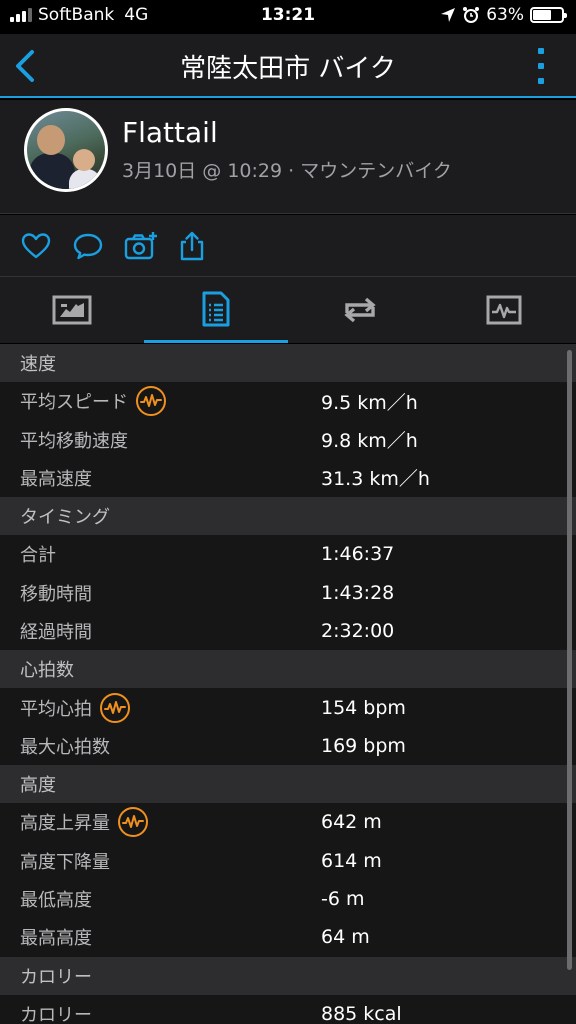 The width and height of the screenshot is (576, 1024). What do you see at coordinates (375, 479) in the screenshot?
I see `stat-value: 31.3 km／h` at bounding box center [375, 479].